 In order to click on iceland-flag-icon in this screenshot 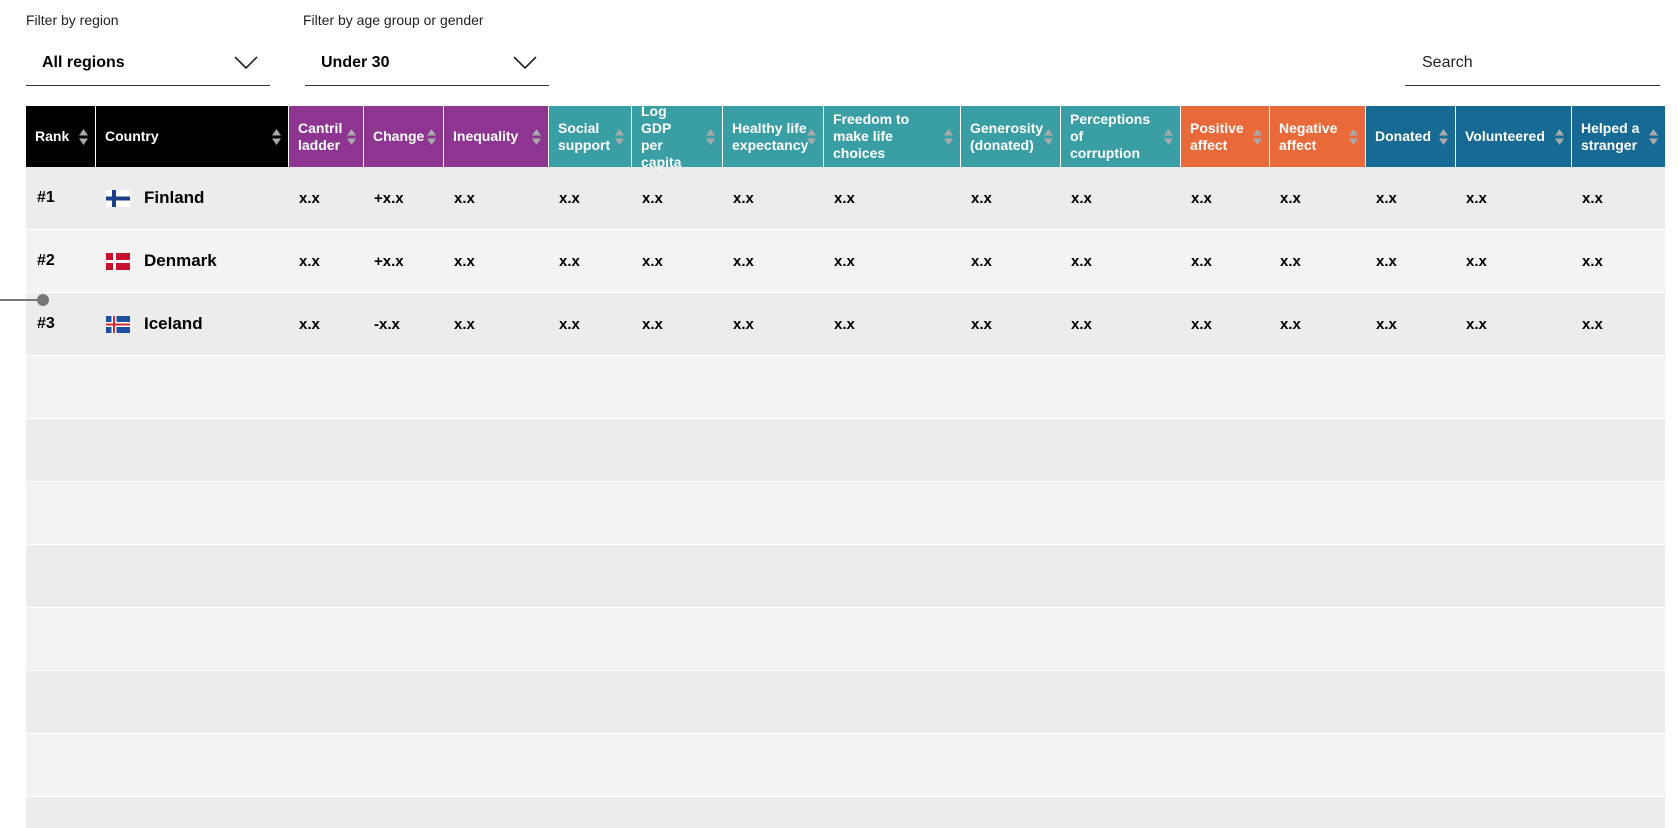, I will do `click(118, 324)`.